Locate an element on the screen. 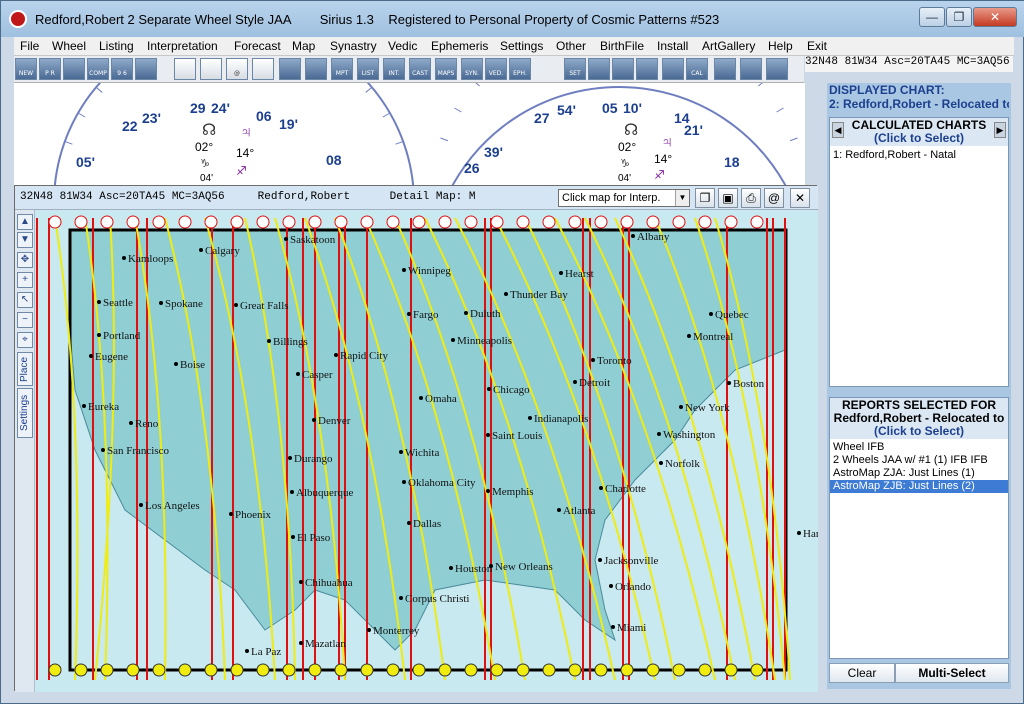 Image resolution: width=1024 pixels, height=704 pixels. toolbar-button: CAST is located at coordinates (420, 69).